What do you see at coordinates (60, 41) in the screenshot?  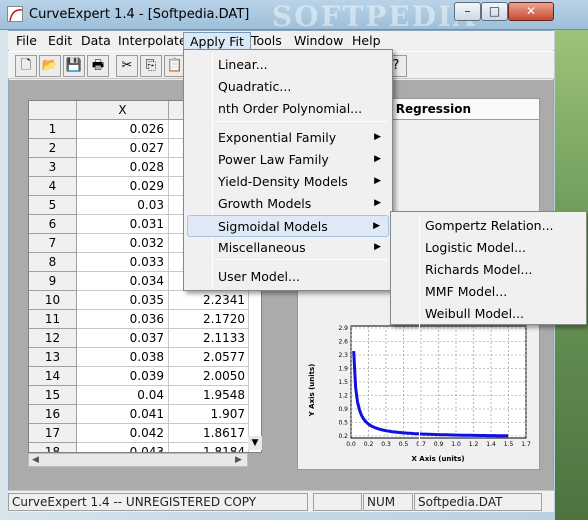 I see `menu-edit: Edit` at bounding box center [60, 41].